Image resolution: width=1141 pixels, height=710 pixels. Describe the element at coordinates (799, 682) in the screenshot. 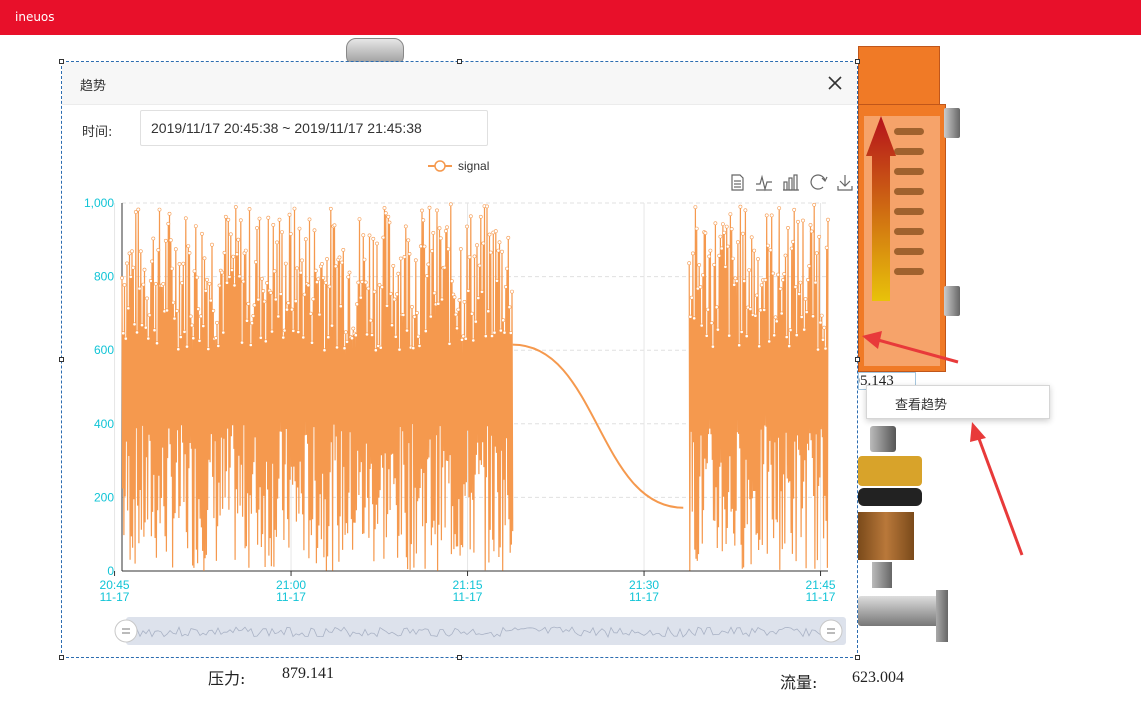

I see `flow-label: 流量:` at that location.